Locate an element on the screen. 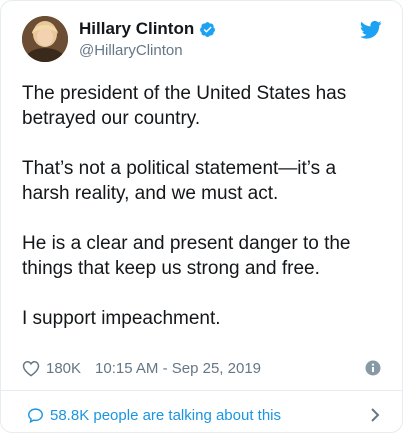  tweet-header: Hillary Clinton @HillaryClinton is located at coordinates (202, 42).